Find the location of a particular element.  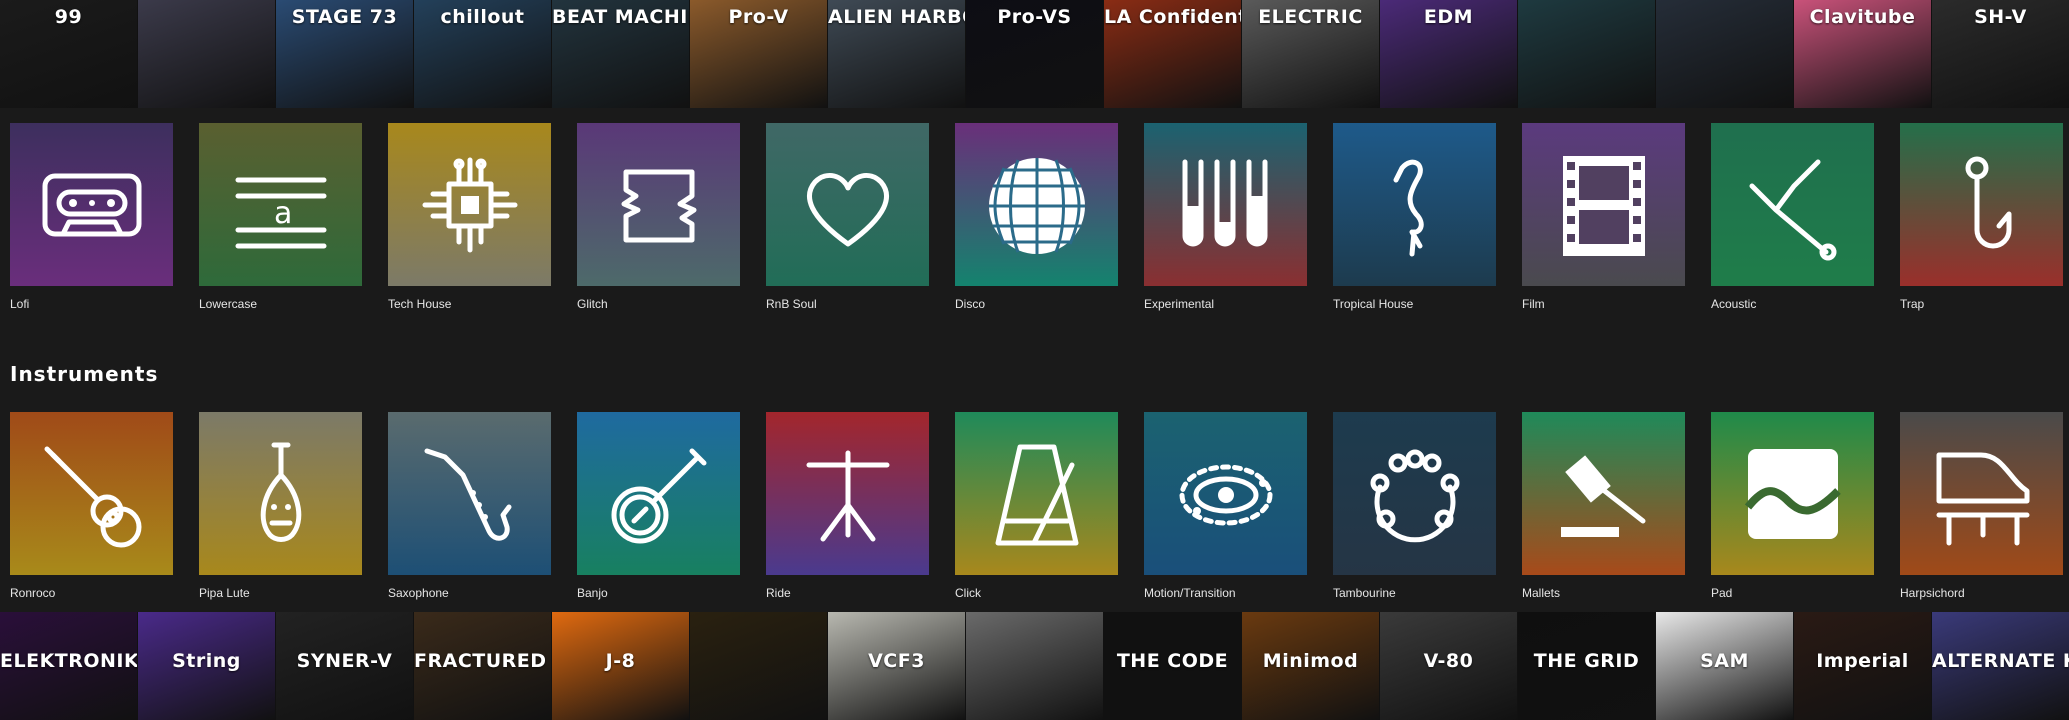

category-card: Banjo is located at coordinates (658, 506).